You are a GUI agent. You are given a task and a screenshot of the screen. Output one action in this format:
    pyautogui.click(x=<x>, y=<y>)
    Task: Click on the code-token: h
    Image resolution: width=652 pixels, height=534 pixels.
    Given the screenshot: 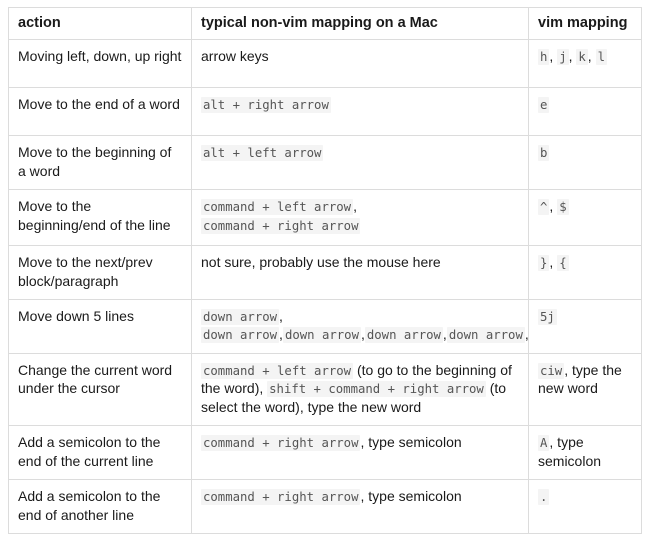 What is the action you would take?
    pyautogui.click(x=544, y=57)
    